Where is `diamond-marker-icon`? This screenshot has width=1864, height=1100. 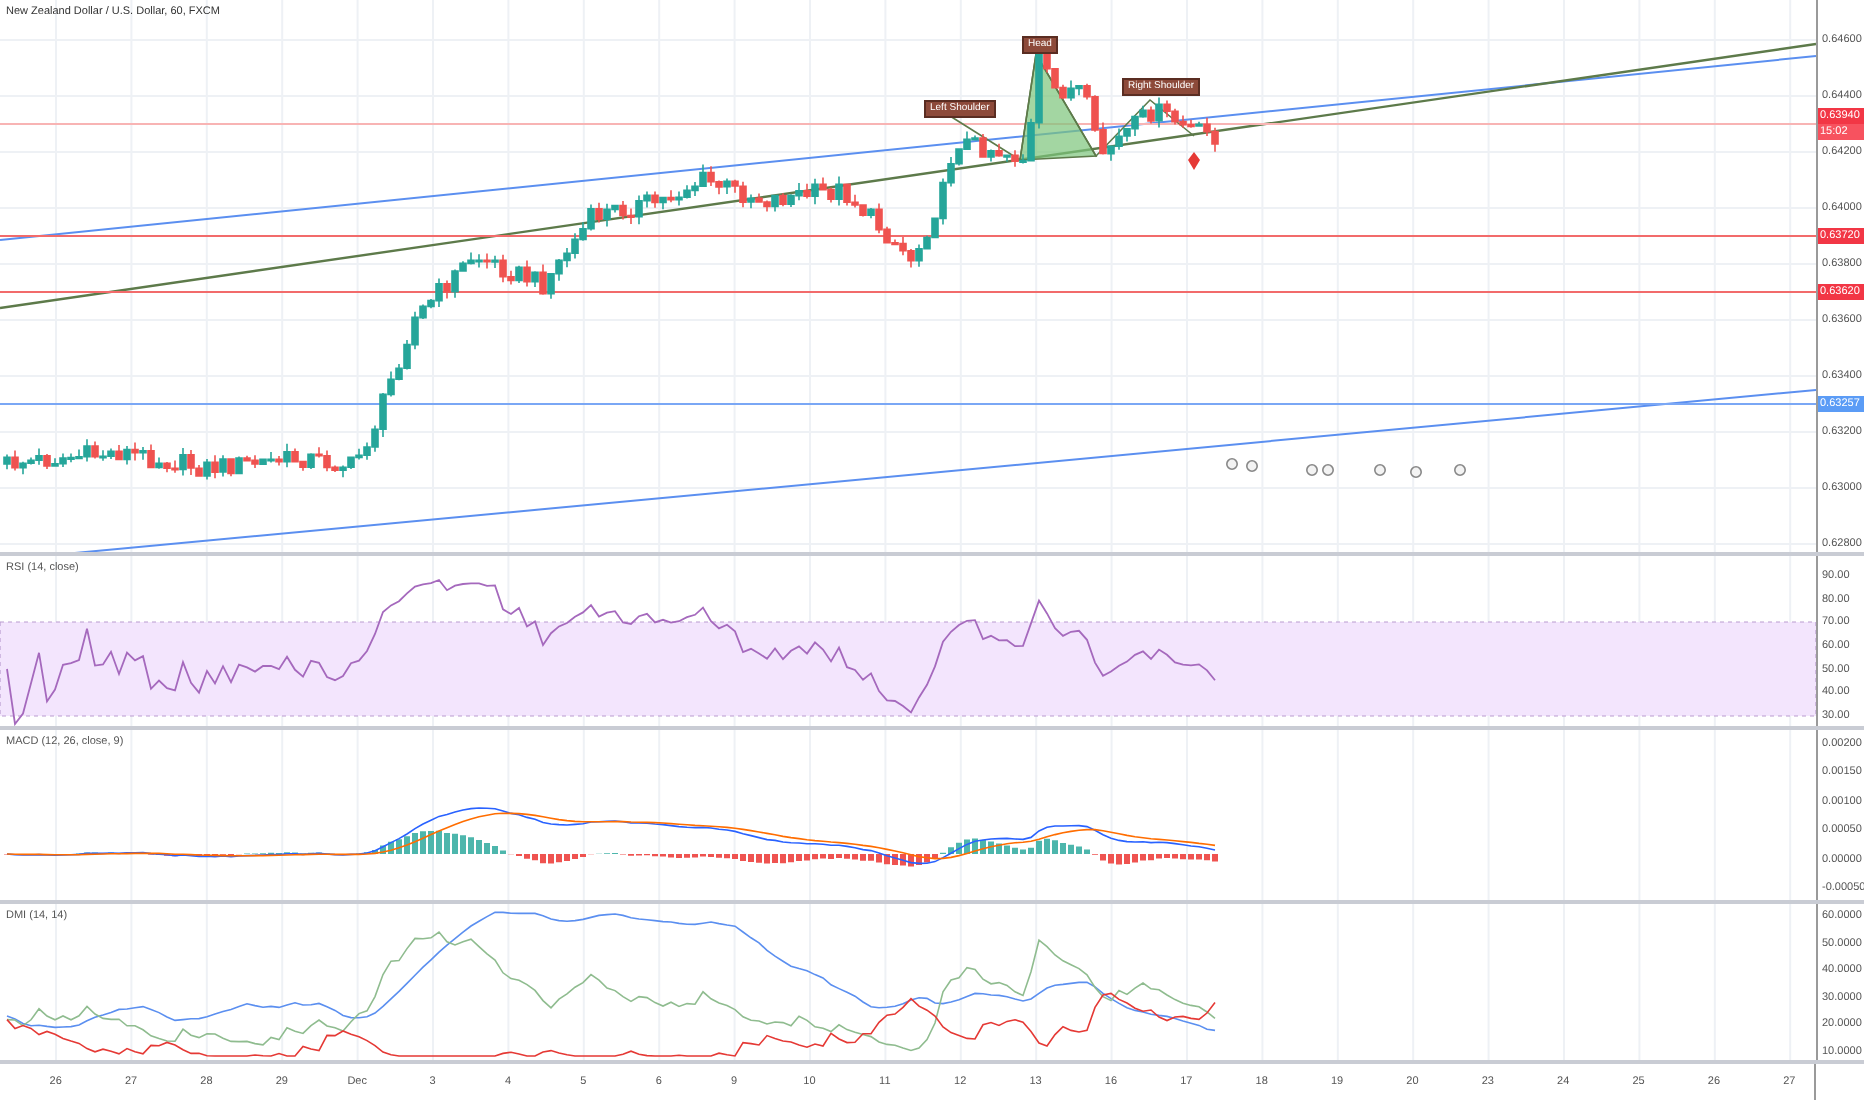 diamond-marker-icon is located at coordinates (1194, 161).